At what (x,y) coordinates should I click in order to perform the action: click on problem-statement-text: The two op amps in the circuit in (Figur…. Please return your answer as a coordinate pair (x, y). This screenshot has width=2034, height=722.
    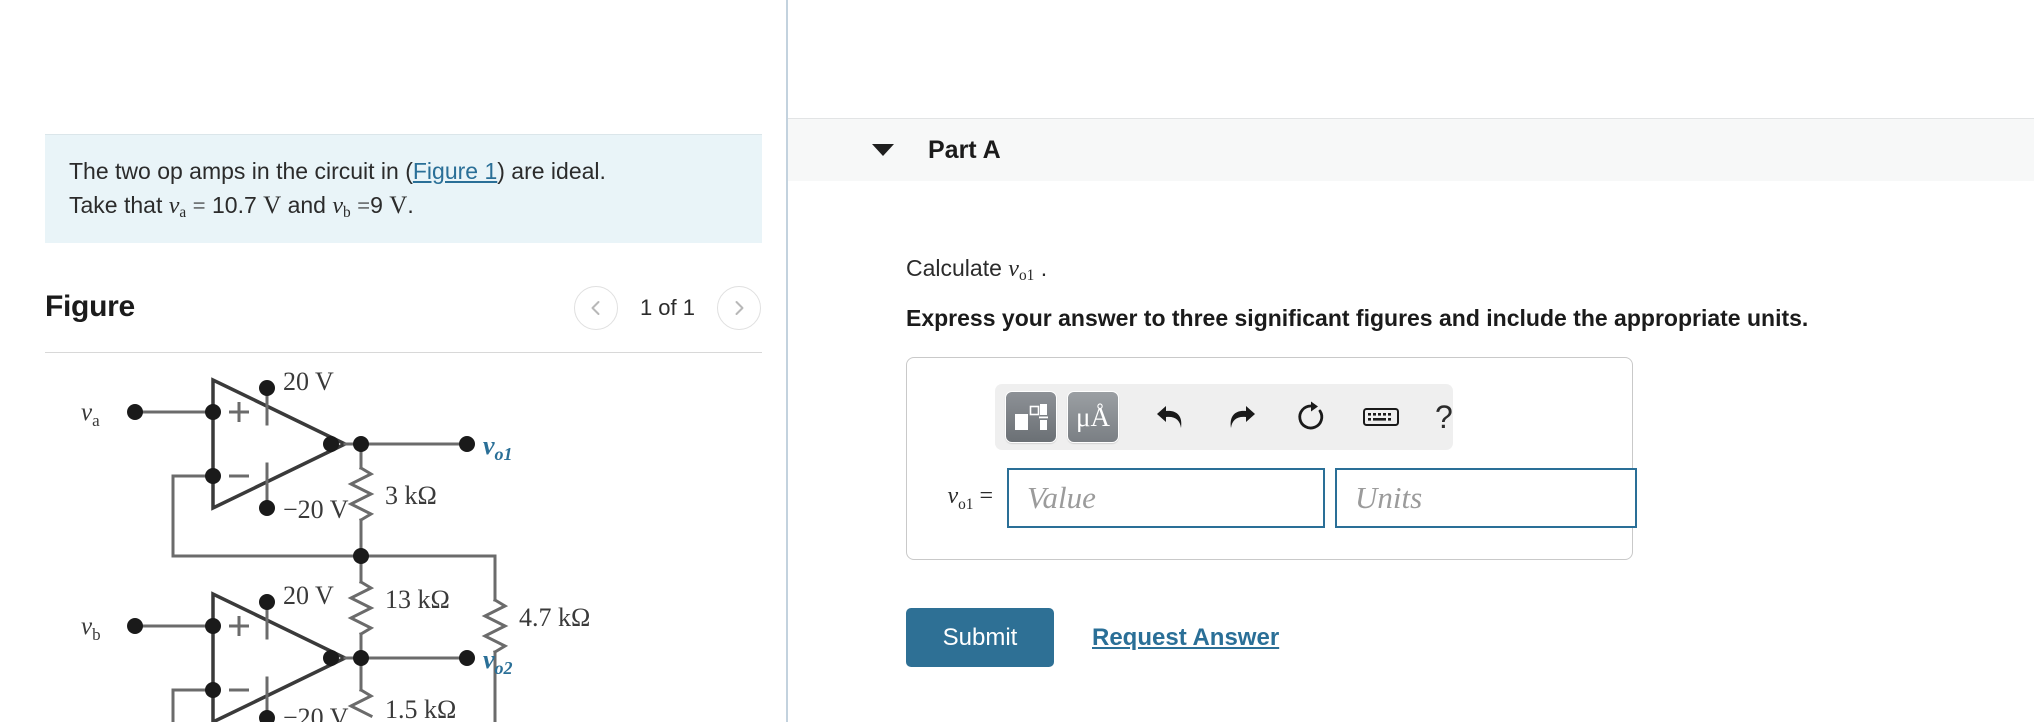
    Looking at the image, I should click on (403, 190).